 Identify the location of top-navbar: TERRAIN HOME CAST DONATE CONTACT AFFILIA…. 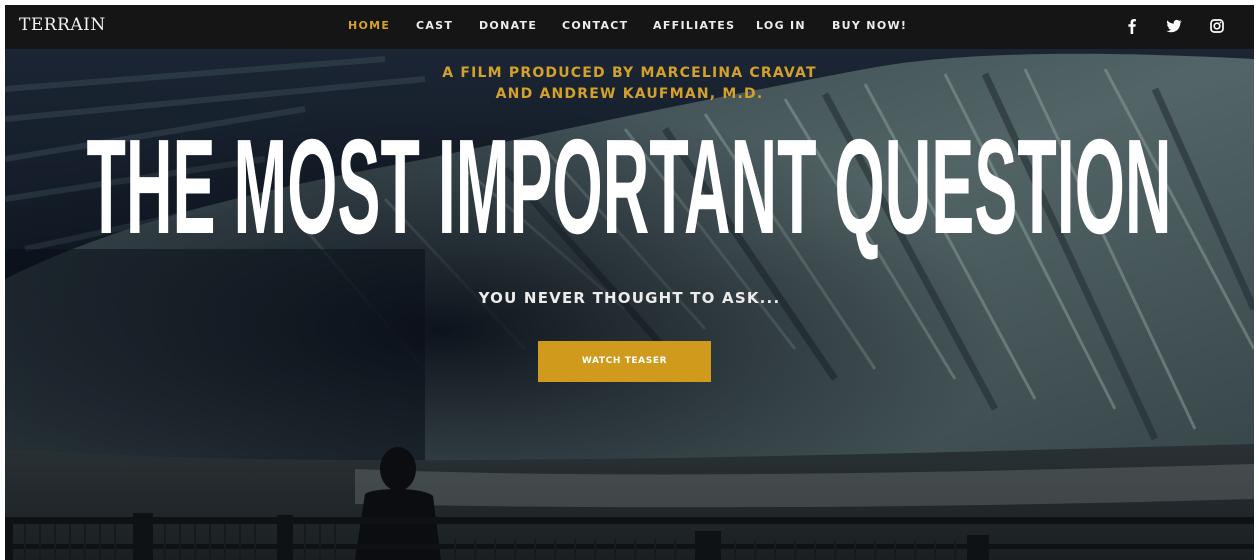
(629, 27).